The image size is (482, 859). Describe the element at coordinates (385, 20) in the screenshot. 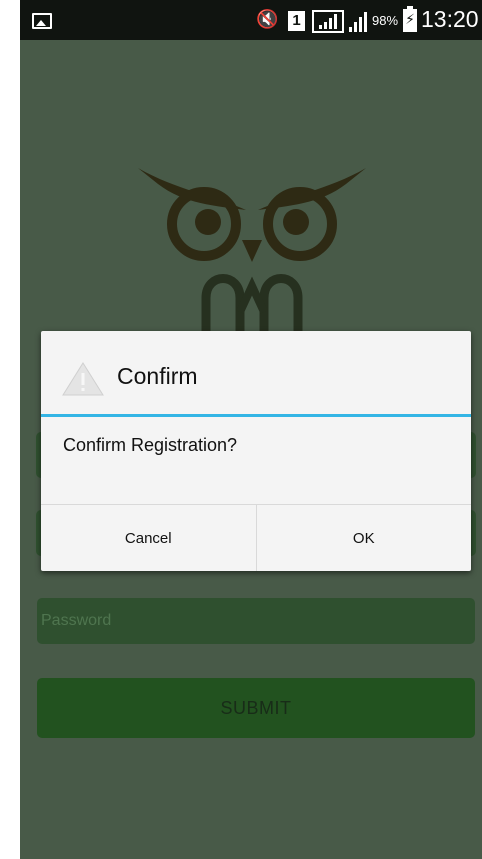

I see `battery-percent: 98%` at that location.